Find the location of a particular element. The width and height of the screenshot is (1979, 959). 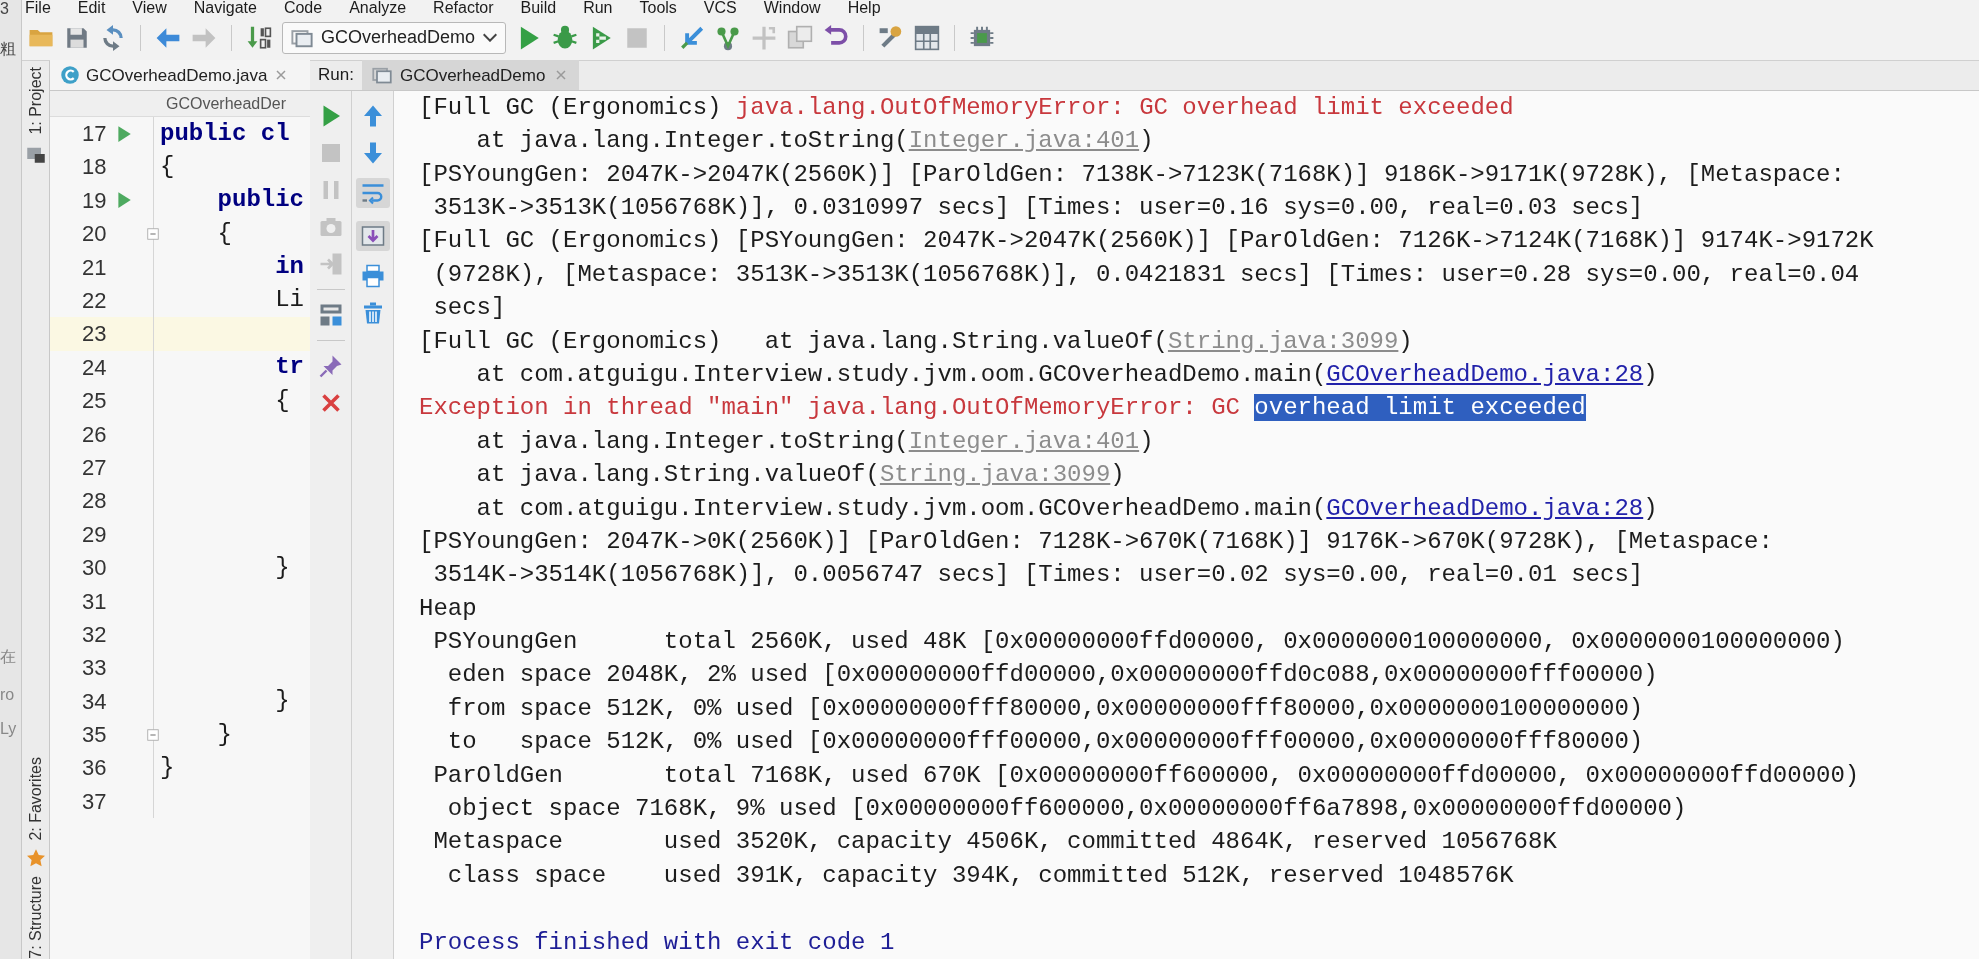

line-number: 37 is located at coordinates (95, 801).